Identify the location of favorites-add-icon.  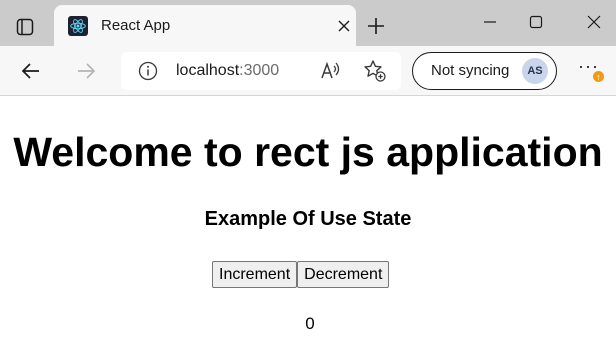
(375, 71).